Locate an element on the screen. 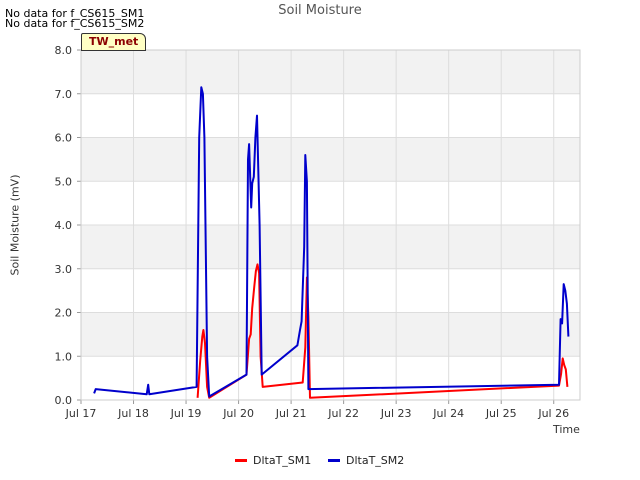  y-tick-label: 7.0 is located at coordinates (64, 94).